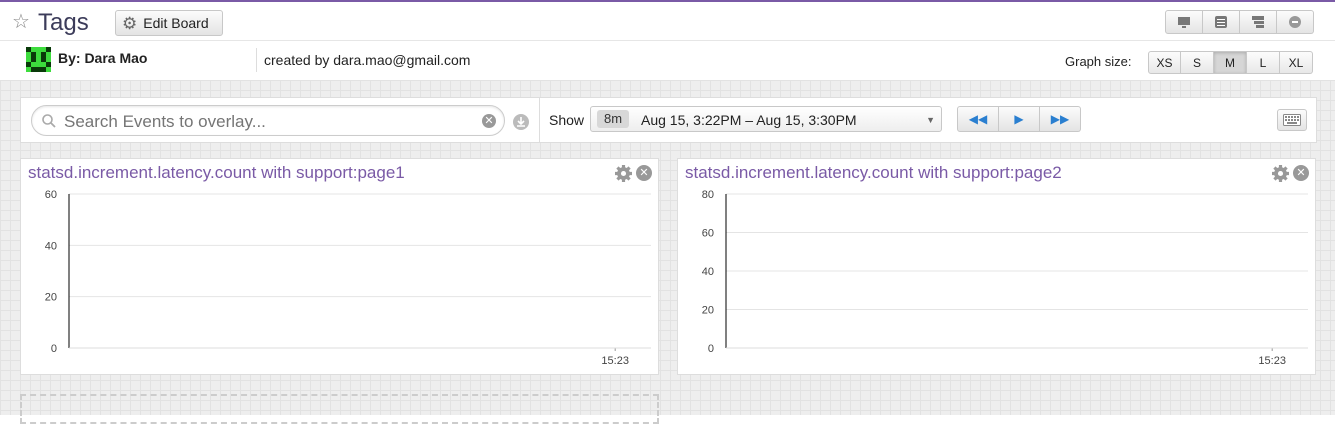 The image size is (1335, 424). I want to click on graph-size-l: L, so click(1263, 62).